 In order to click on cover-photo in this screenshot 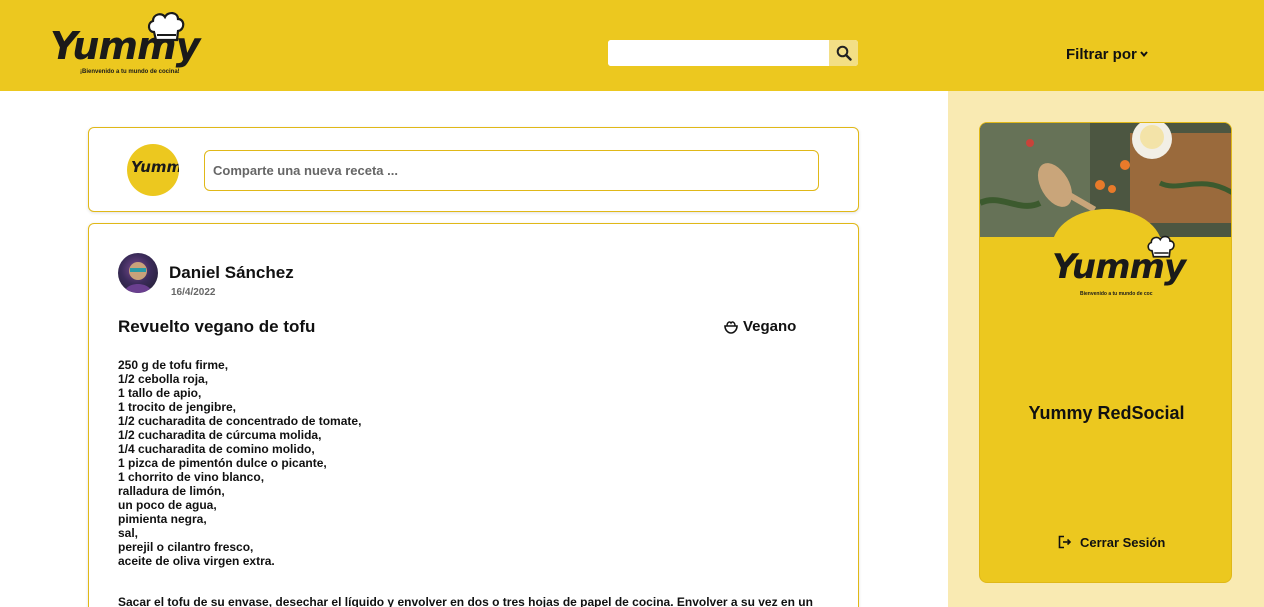, I will do `click(1105, 180)`.